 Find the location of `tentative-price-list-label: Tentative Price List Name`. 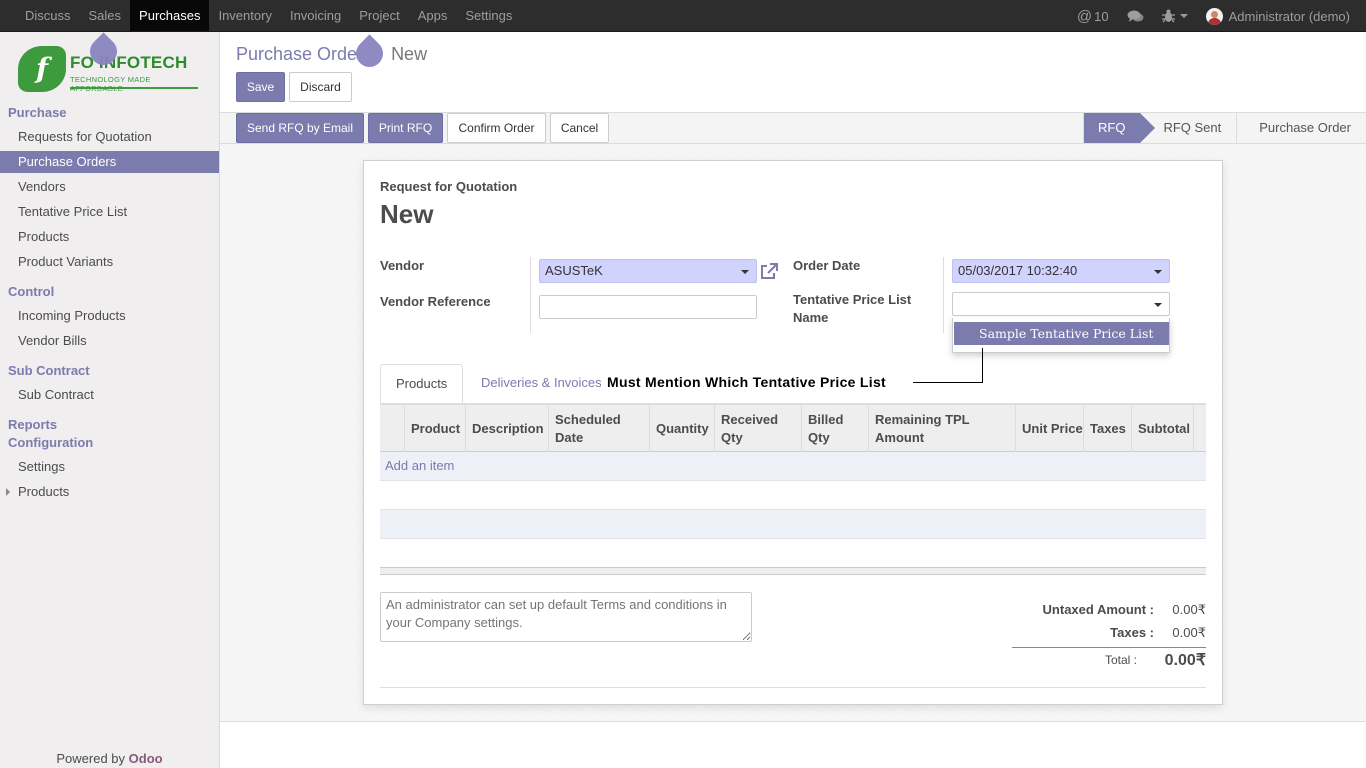

tentative-price-list-label: Tentative Price List Name is located at coordinates (852, 309).